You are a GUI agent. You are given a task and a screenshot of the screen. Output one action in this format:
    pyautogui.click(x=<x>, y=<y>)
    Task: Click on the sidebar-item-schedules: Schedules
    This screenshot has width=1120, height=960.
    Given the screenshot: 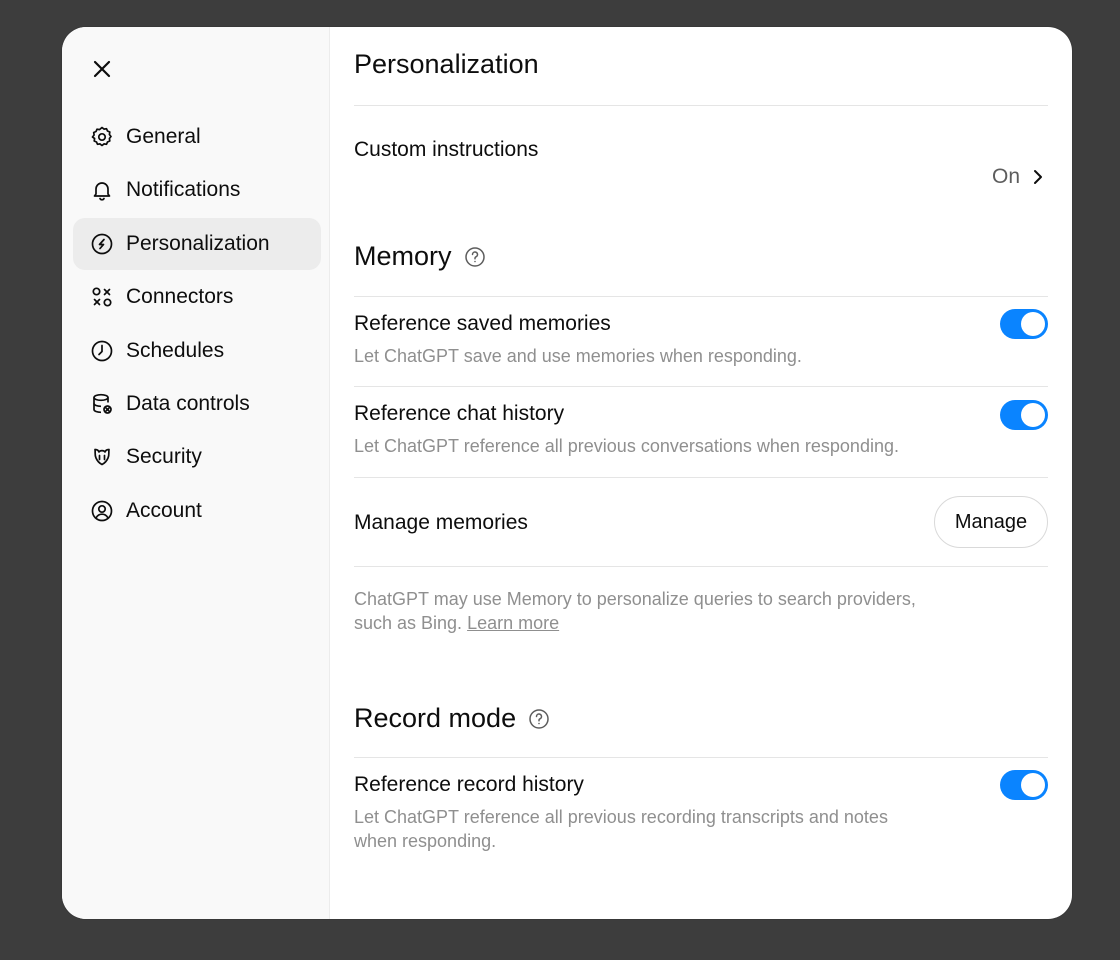 What is the action you would take?
    pyautogui.click(x=197, y=351)
    